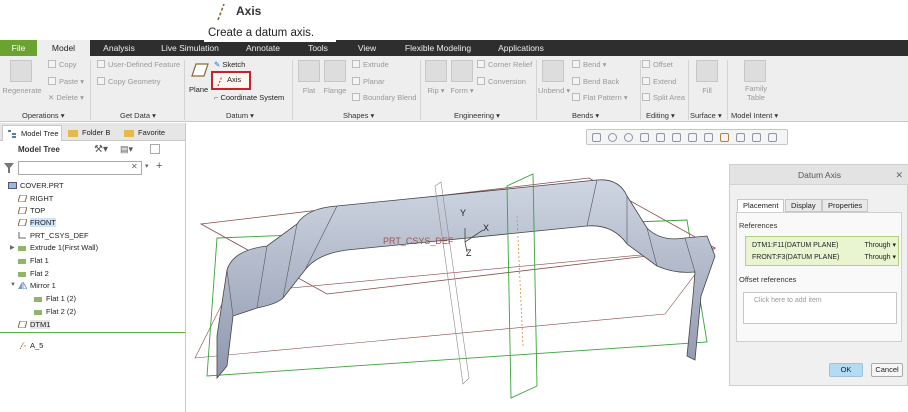  What do you see at coordinates (368, 82) in the screenshot?
I see `planar-button: Planar` at bounding box center [368, 82].